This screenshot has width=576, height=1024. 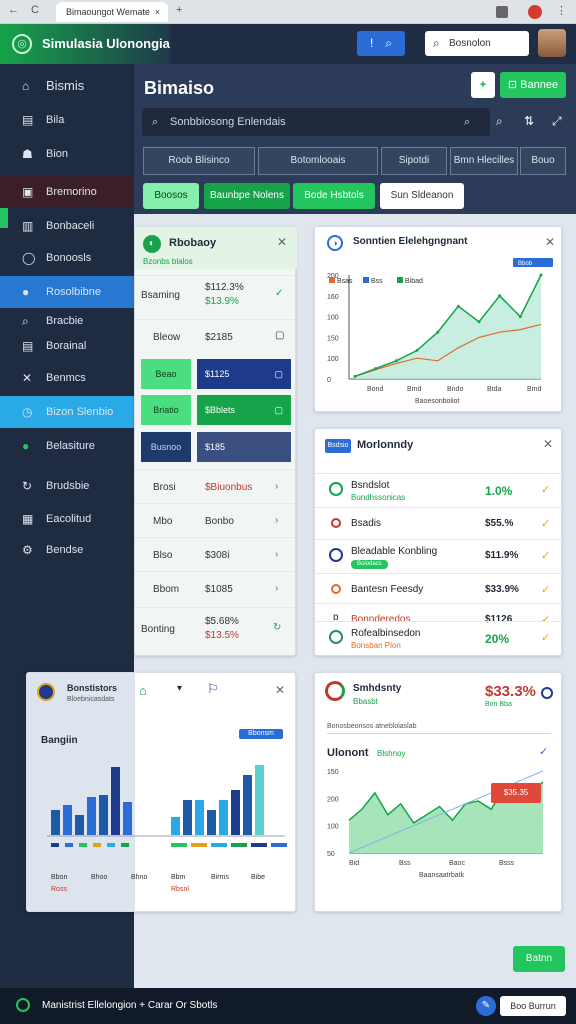 I want to click on chat-icon: ◯, so click(x=29, y=258).